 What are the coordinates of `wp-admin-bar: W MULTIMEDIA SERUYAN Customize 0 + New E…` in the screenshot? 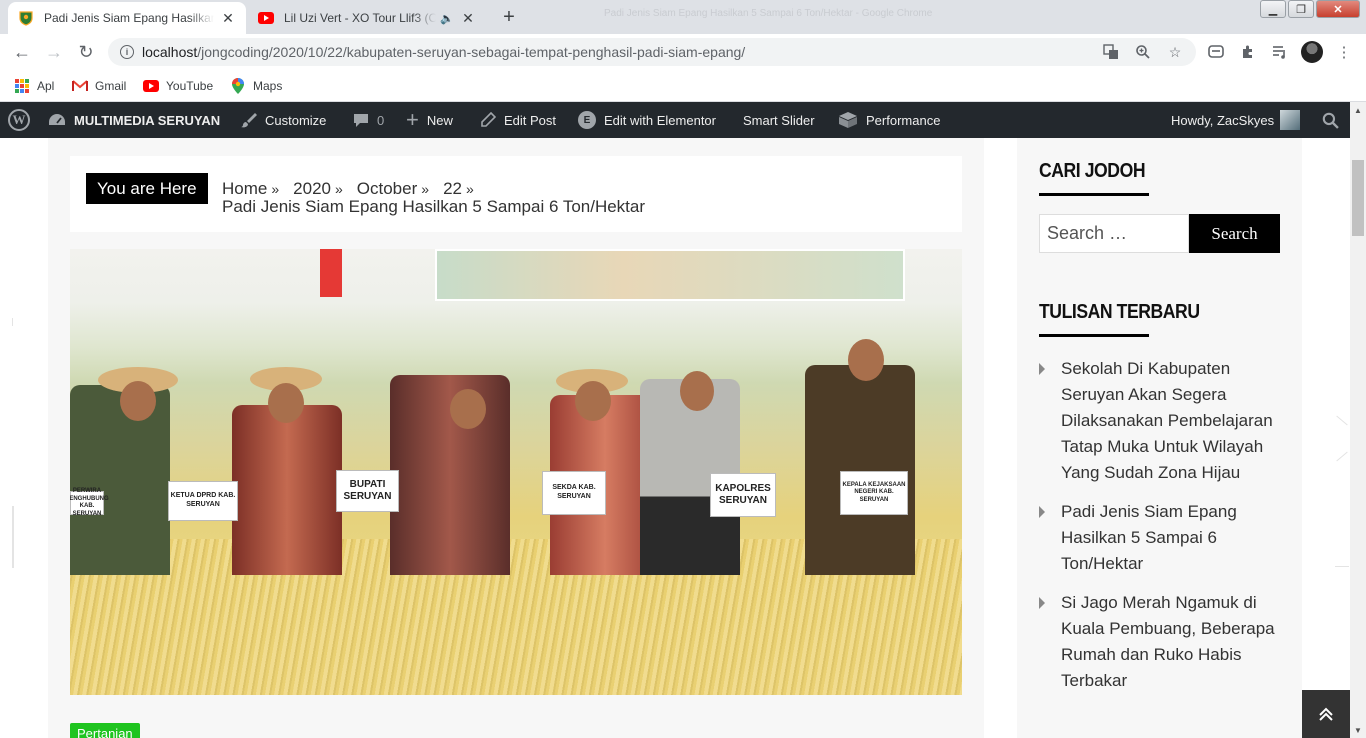 It's located at (675, 120).